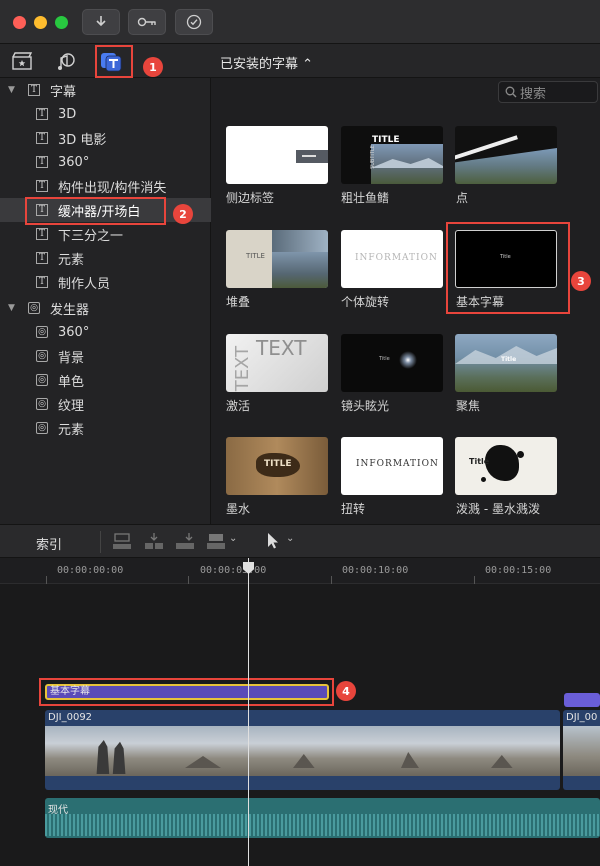 This screenshot has height=866, width=600. Describe the element at coordinates (153, 67) in the screenshot. I see `annotation-1: 1` at that location.